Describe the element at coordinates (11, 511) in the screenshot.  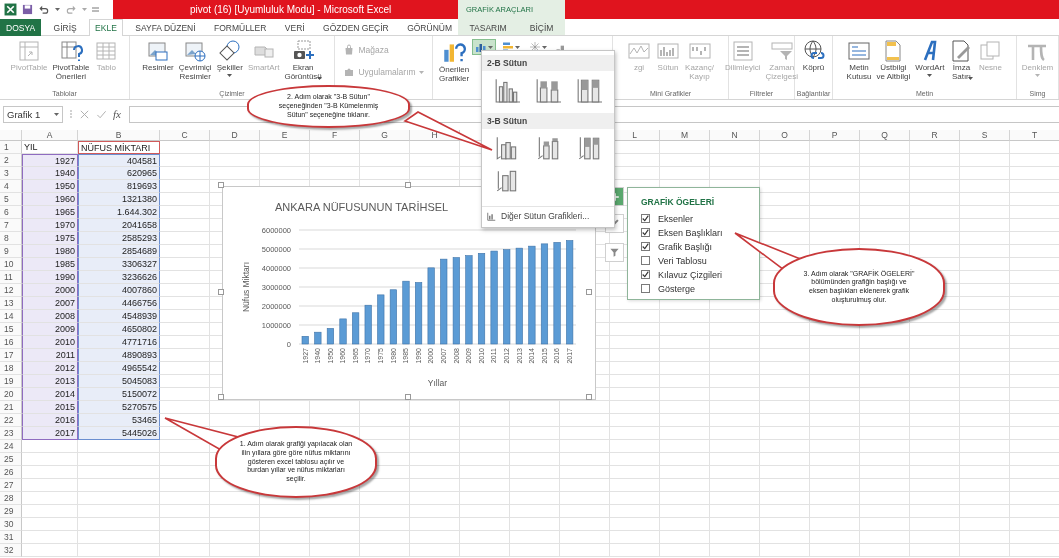
I see `row-number: 29` at that location.